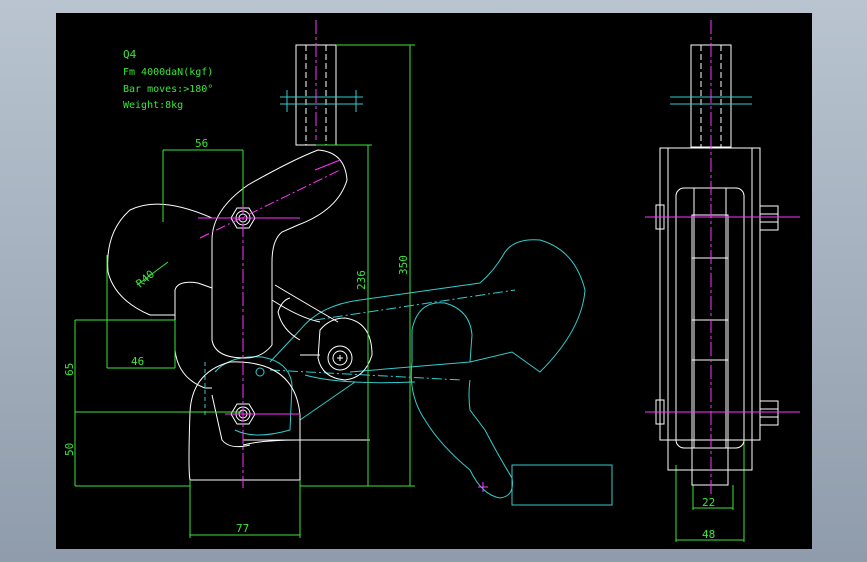 The width and height of the screenshot is (867, 562). What do you see at coordinates (160, 259) in the screenshot?
I see `jaw-hook` at bounding box center [160, 259].